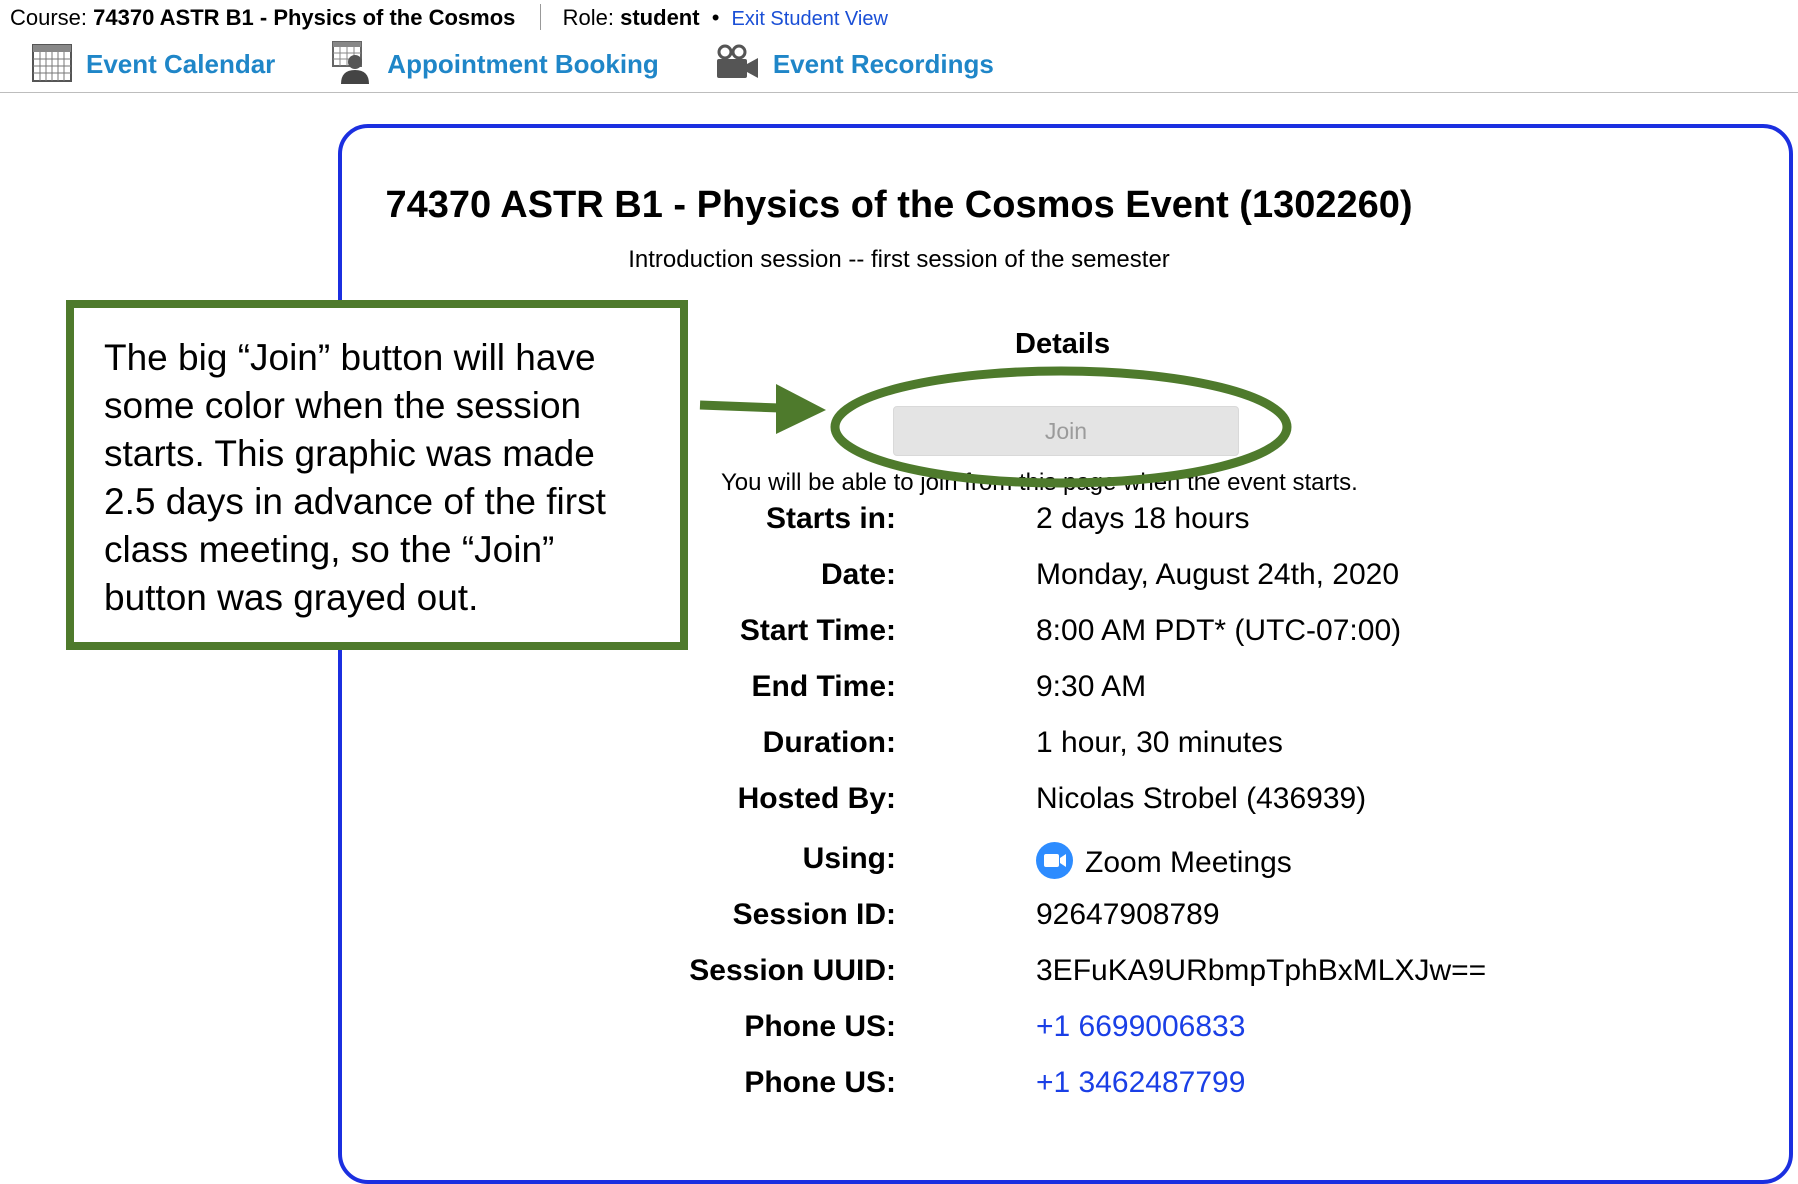  I want to click on detail-key: Session UUID:, so click(792, 970).